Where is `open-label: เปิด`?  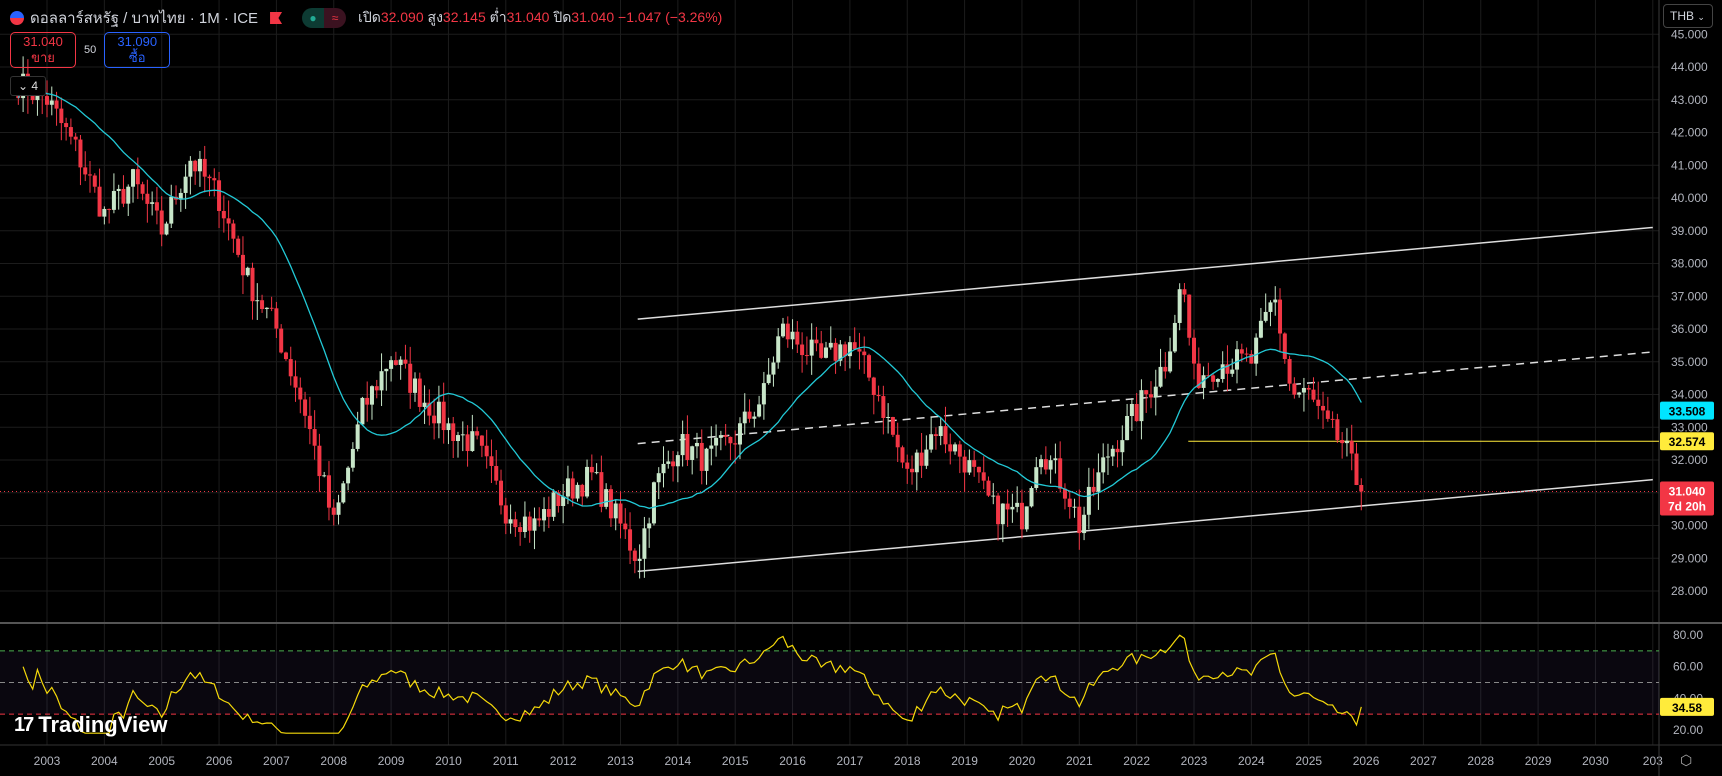
open-label: เปิด is located at coordinates (369, 17).